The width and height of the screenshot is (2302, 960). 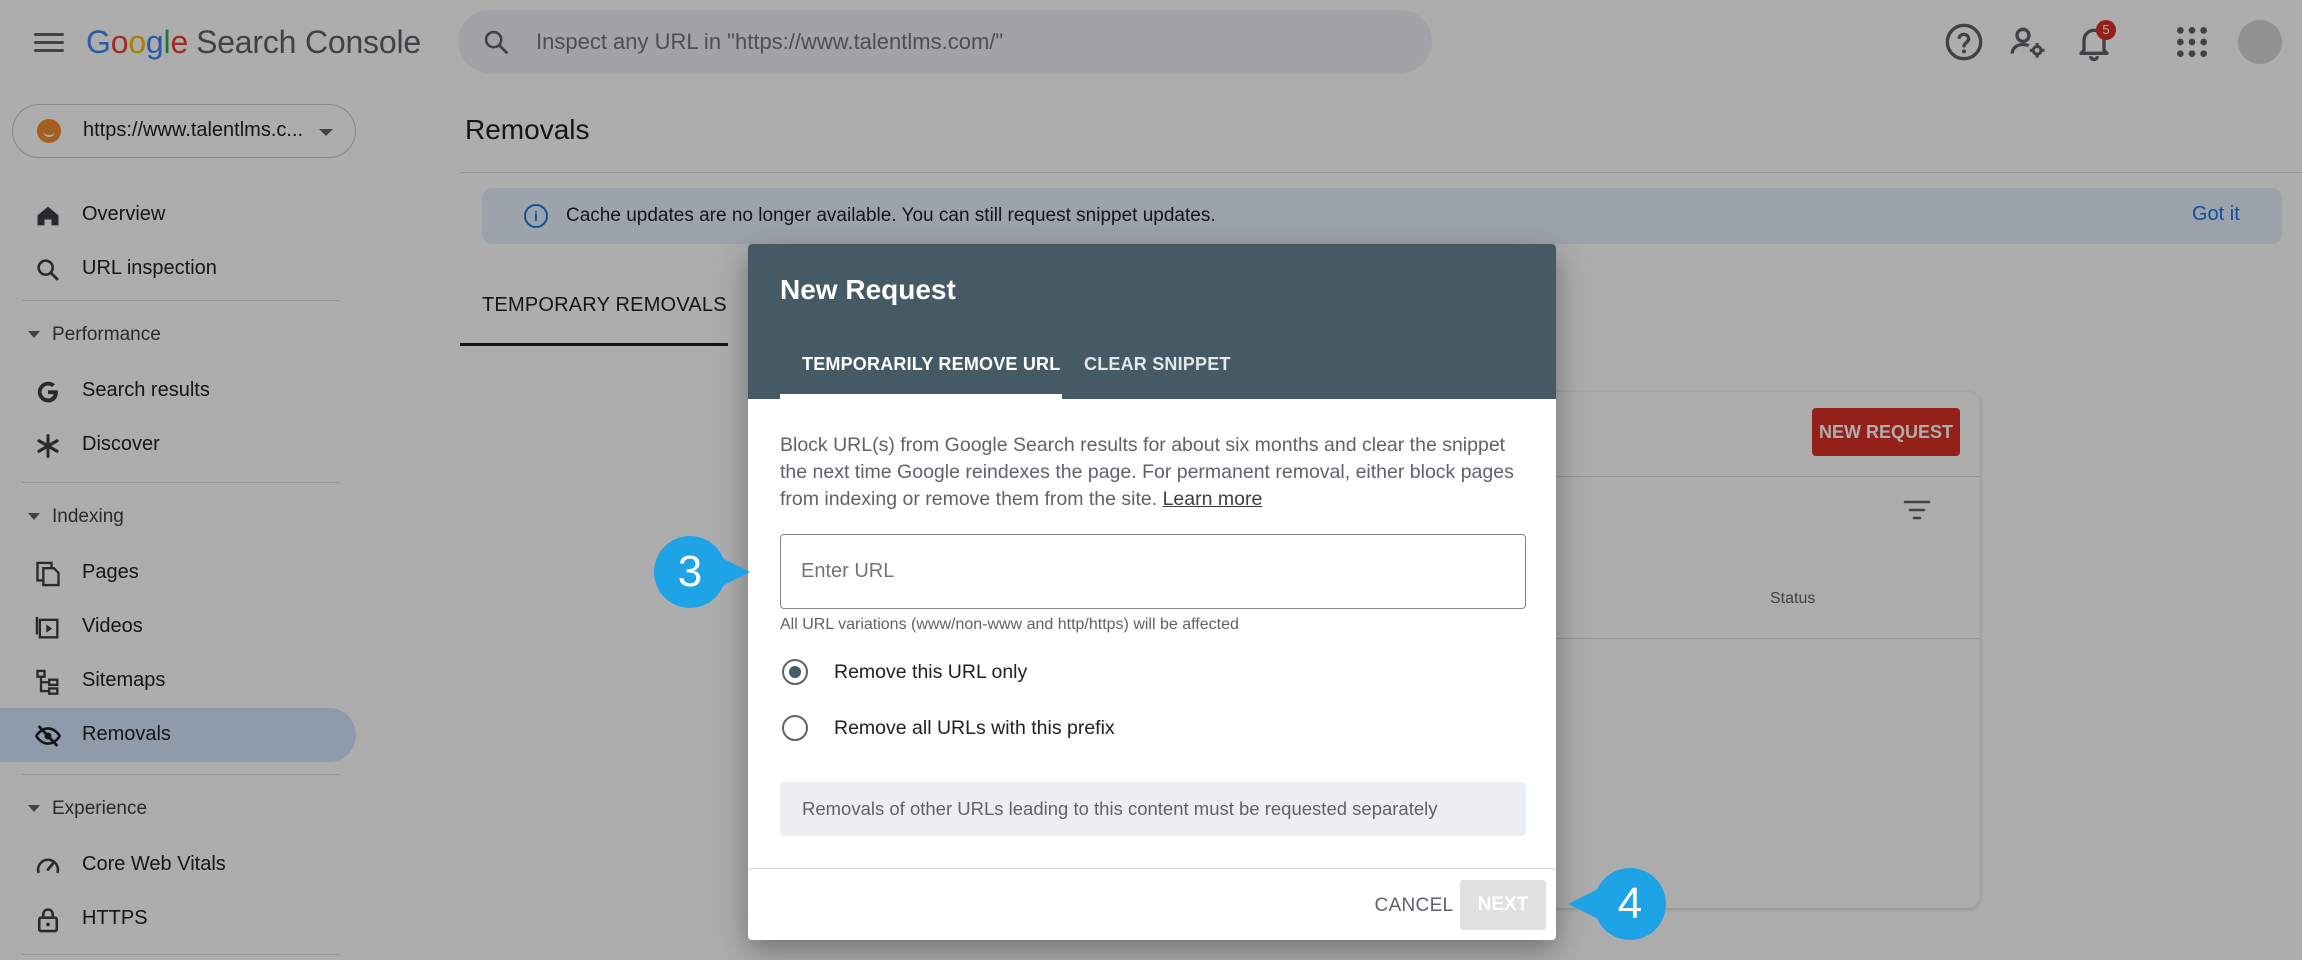 I want to click on cancel-button: CANCEL, so click(x=1414, y=906).